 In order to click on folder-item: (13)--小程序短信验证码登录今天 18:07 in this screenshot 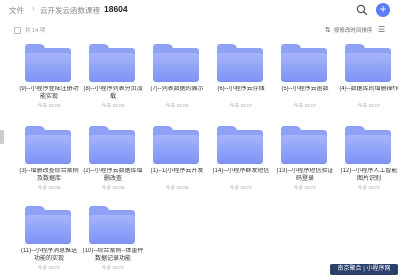, I will do `click(305, 164)`.